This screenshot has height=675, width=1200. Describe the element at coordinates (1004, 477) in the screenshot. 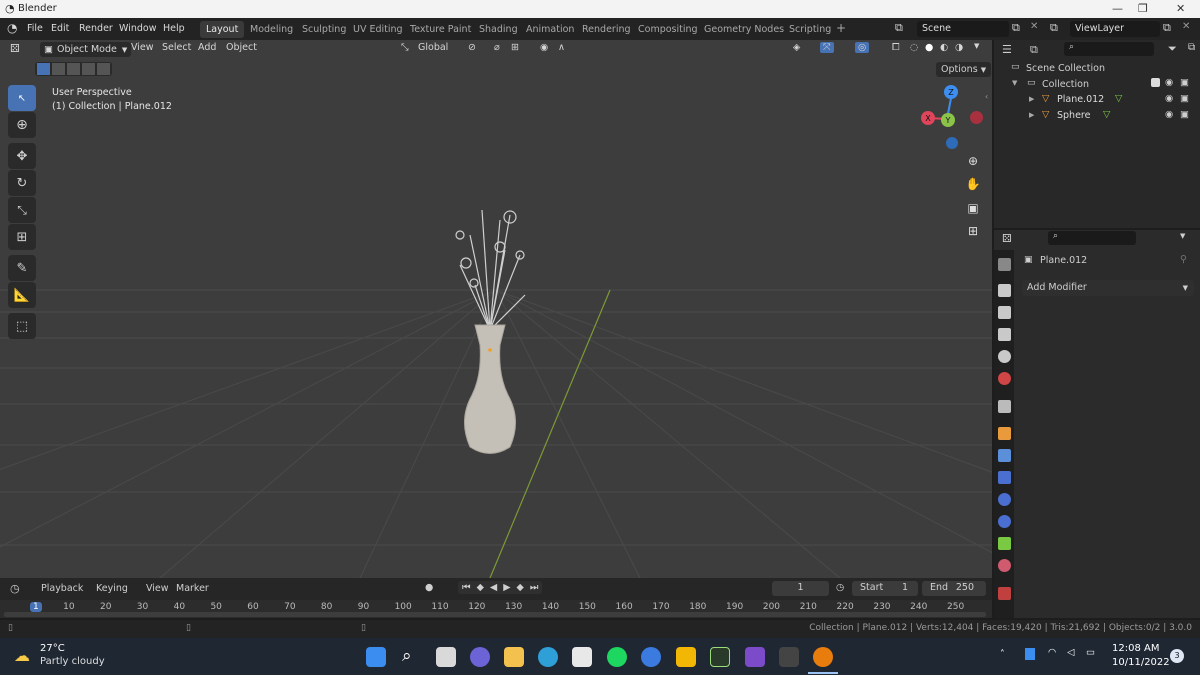

I see `particles-tab-icon` at that location.